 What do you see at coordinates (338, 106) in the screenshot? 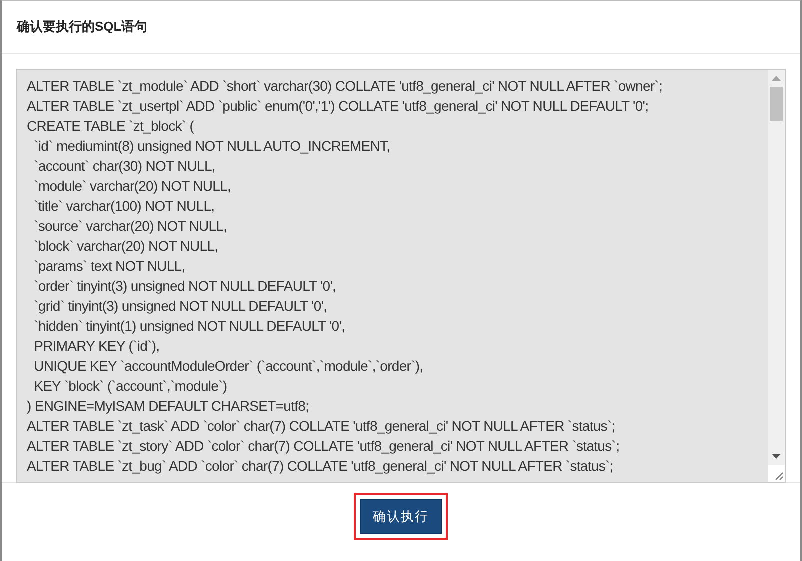
I see `sql-line: ALTER TABLE `zt_usertpl` ADD `public` enum('0','1') COLLATE 'utf8_general_ci' NOT NULL DEFAULT '0';` at bounding box center [338, 106].